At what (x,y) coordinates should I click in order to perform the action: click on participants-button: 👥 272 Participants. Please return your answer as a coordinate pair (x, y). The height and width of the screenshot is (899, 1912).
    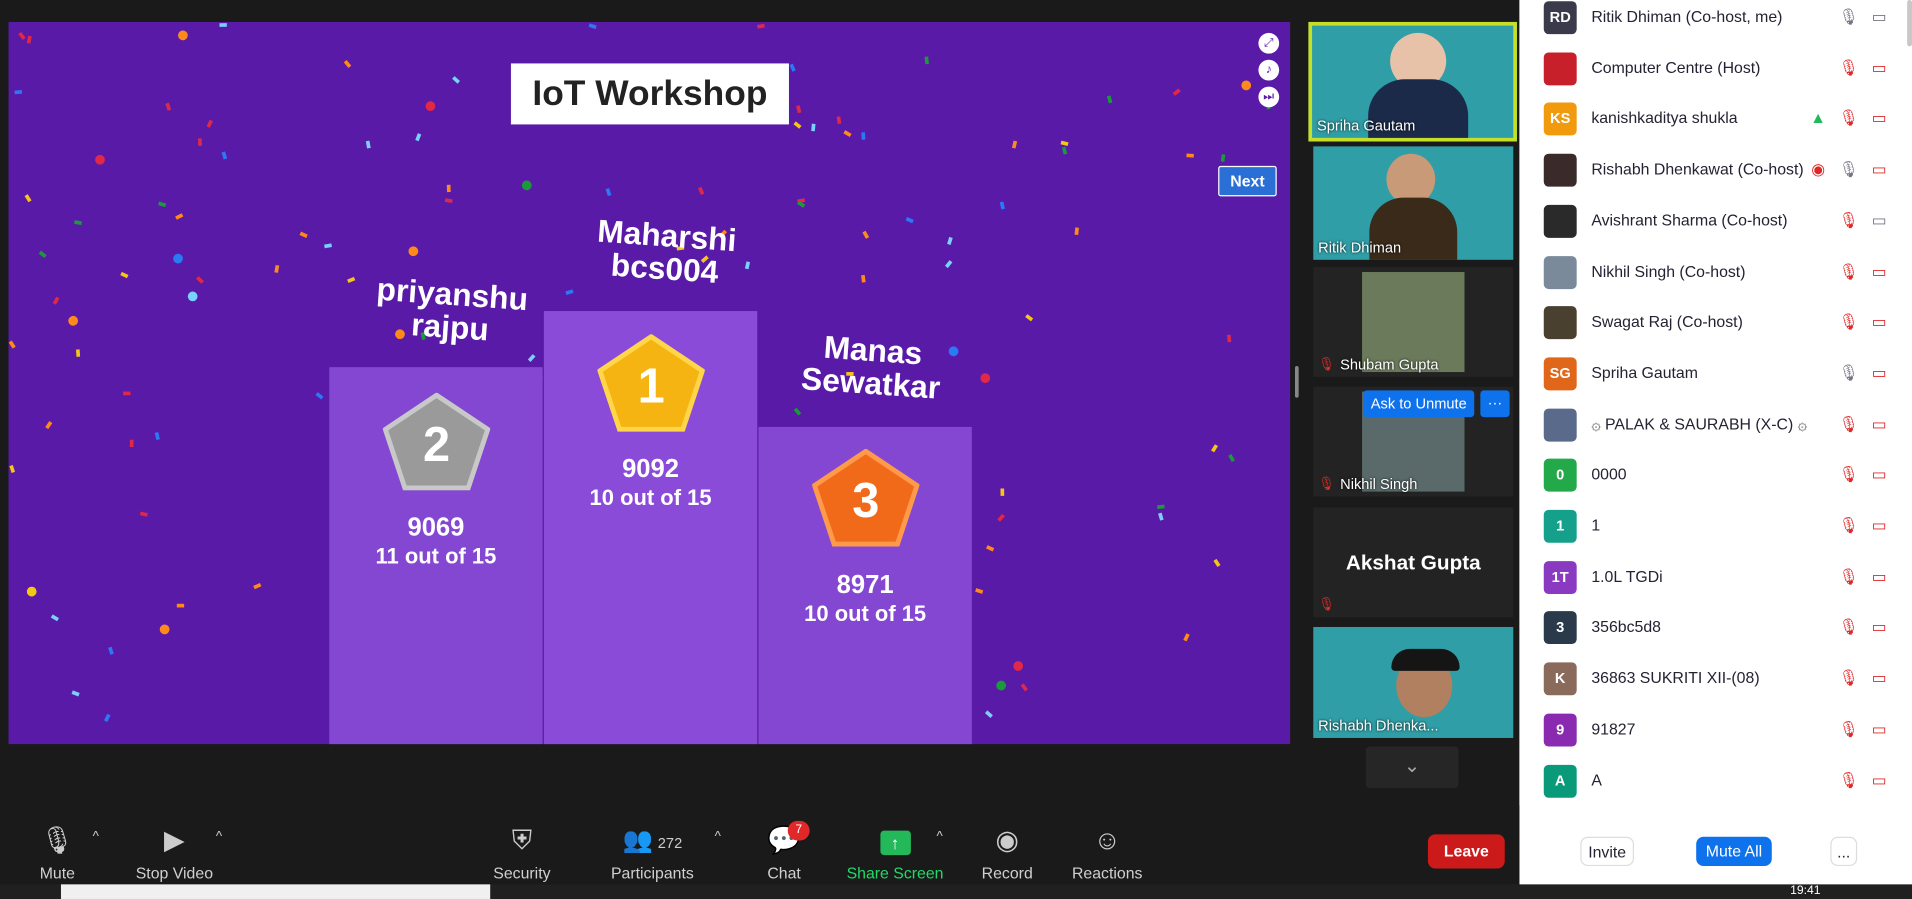
    Looking at the image, I should click on (652, 843).